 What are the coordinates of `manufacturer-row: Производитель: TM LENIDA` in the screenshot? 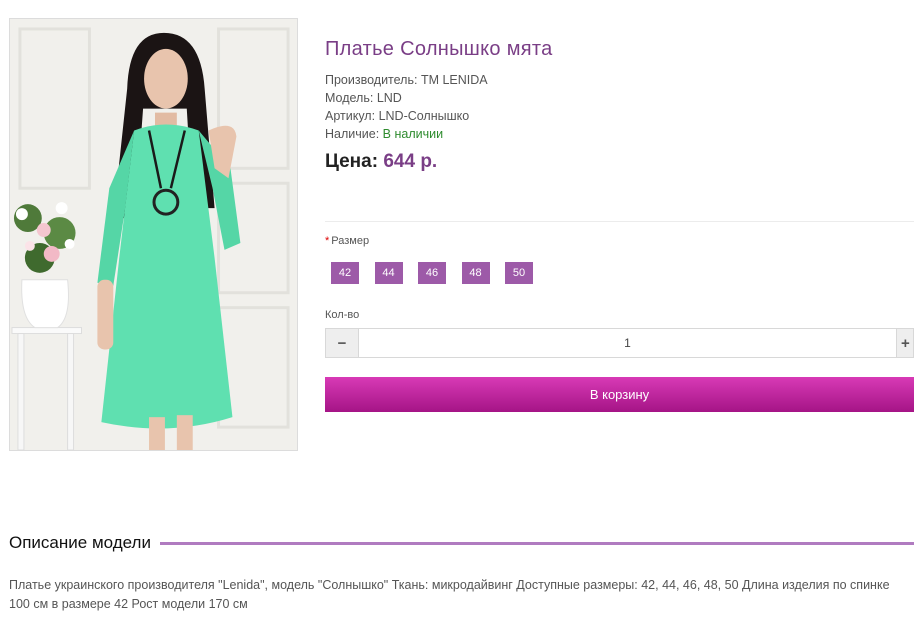 It's located at (619, 80).